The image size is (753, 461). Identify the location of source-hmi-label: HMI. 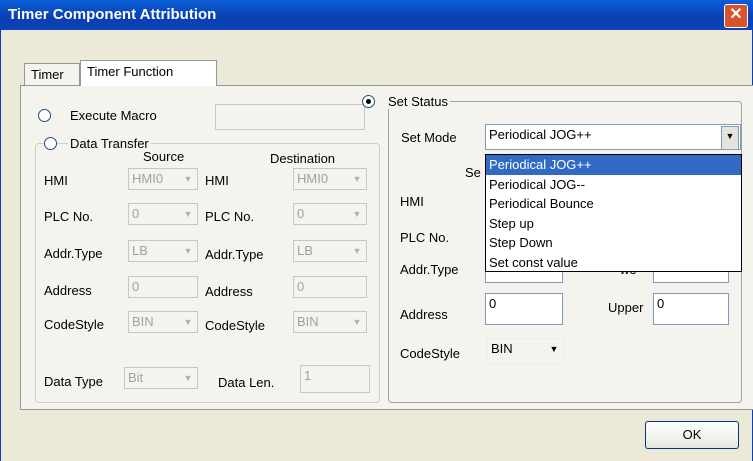
(56, 180).